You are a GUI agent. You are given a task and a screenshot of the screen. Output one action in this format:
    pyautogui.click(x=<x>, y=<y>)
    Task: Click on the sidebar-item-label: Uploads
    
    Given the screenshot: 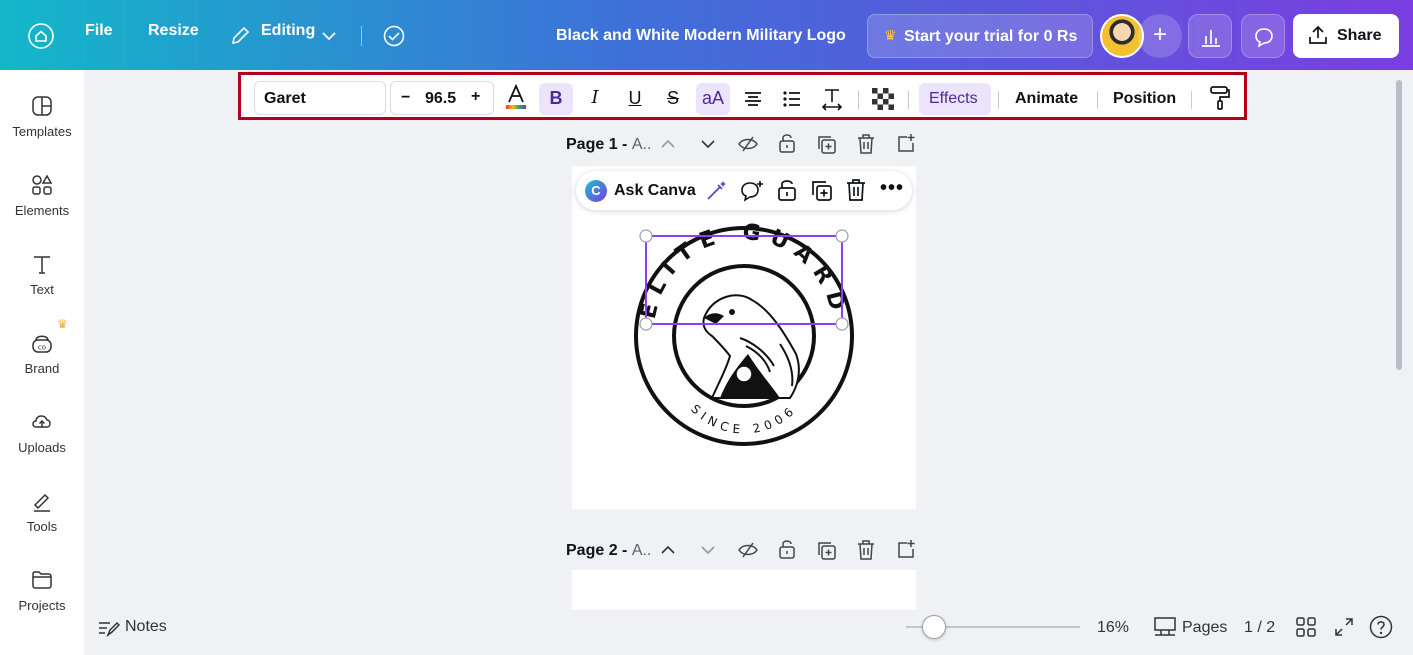 What is the action you would take?
    pyautogui.click(x=42, y=447)
    